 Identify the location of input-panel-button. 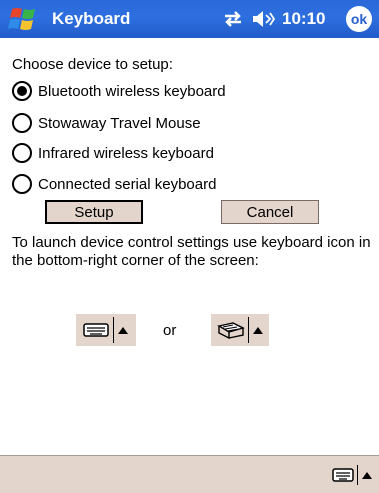
(352, 475).